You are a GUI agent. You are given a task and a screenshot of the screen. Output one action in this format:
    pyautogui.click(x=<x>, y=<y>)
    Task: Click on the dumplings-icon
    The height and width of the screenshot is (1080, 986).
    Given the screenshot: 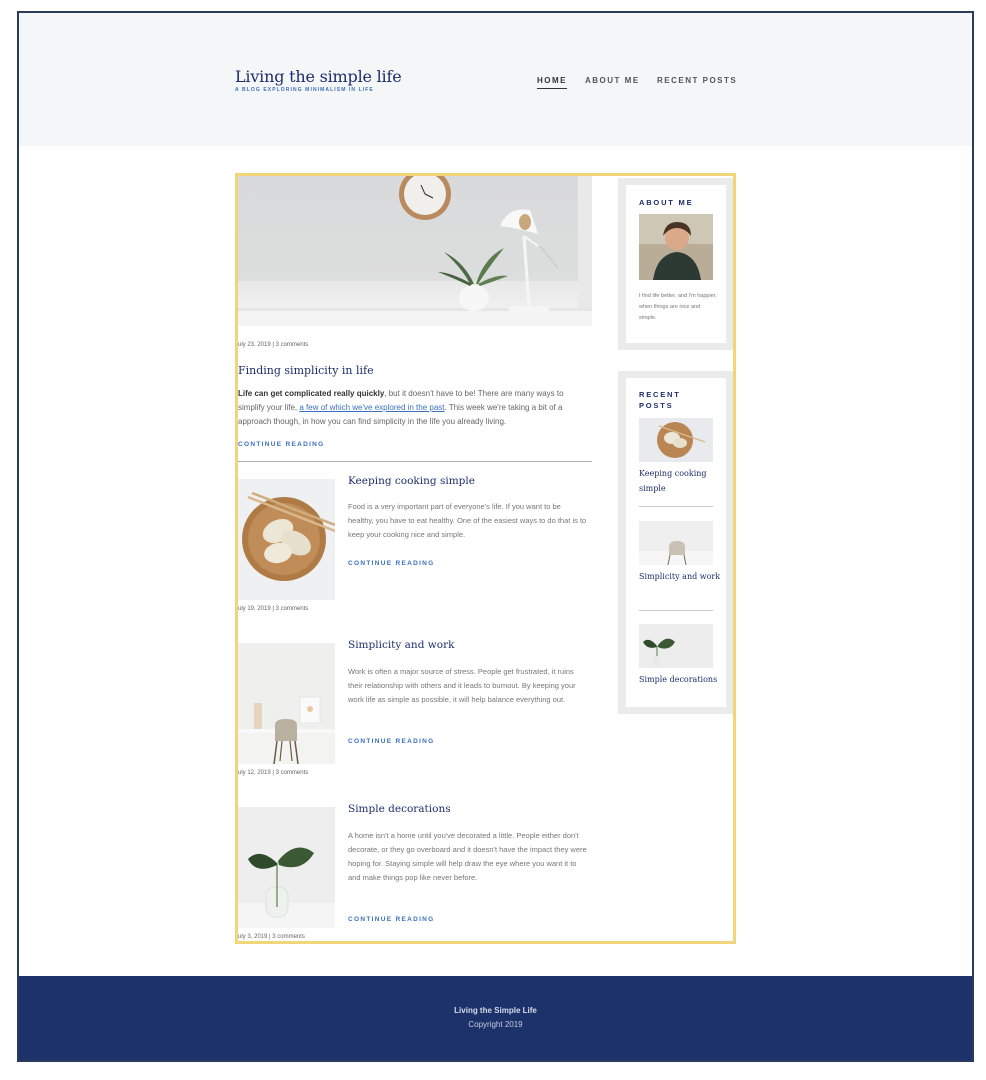 What is the action you would take?
    pyautogui.click(x=681, y=440)
    